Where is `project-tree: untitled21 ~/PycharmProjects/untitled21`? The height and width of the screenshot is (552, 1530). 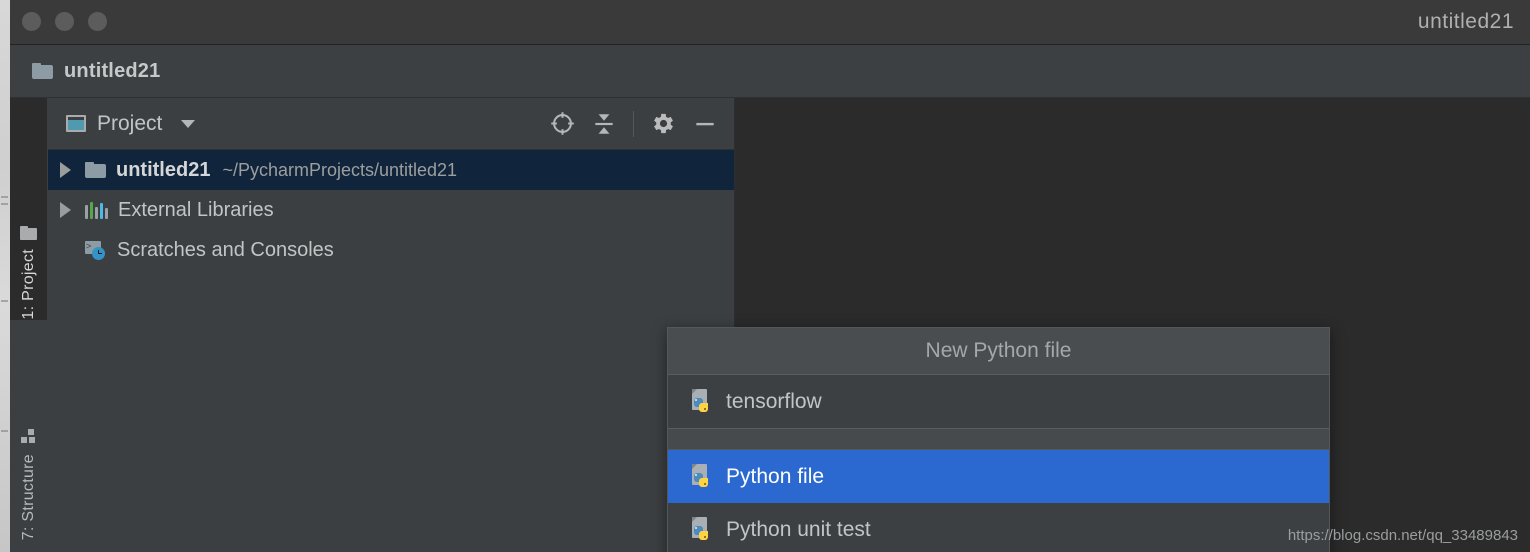
project-tree: untitled21 ~/PycharmProjects/untitled21 is located at coordinates (391, 210).